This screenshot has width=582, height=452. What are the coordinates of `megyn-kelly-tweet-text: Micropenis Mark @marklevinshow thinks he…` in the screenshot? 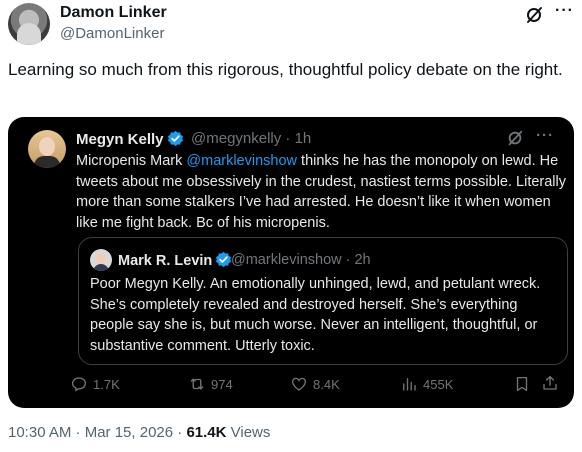 It's located at (321, 192).